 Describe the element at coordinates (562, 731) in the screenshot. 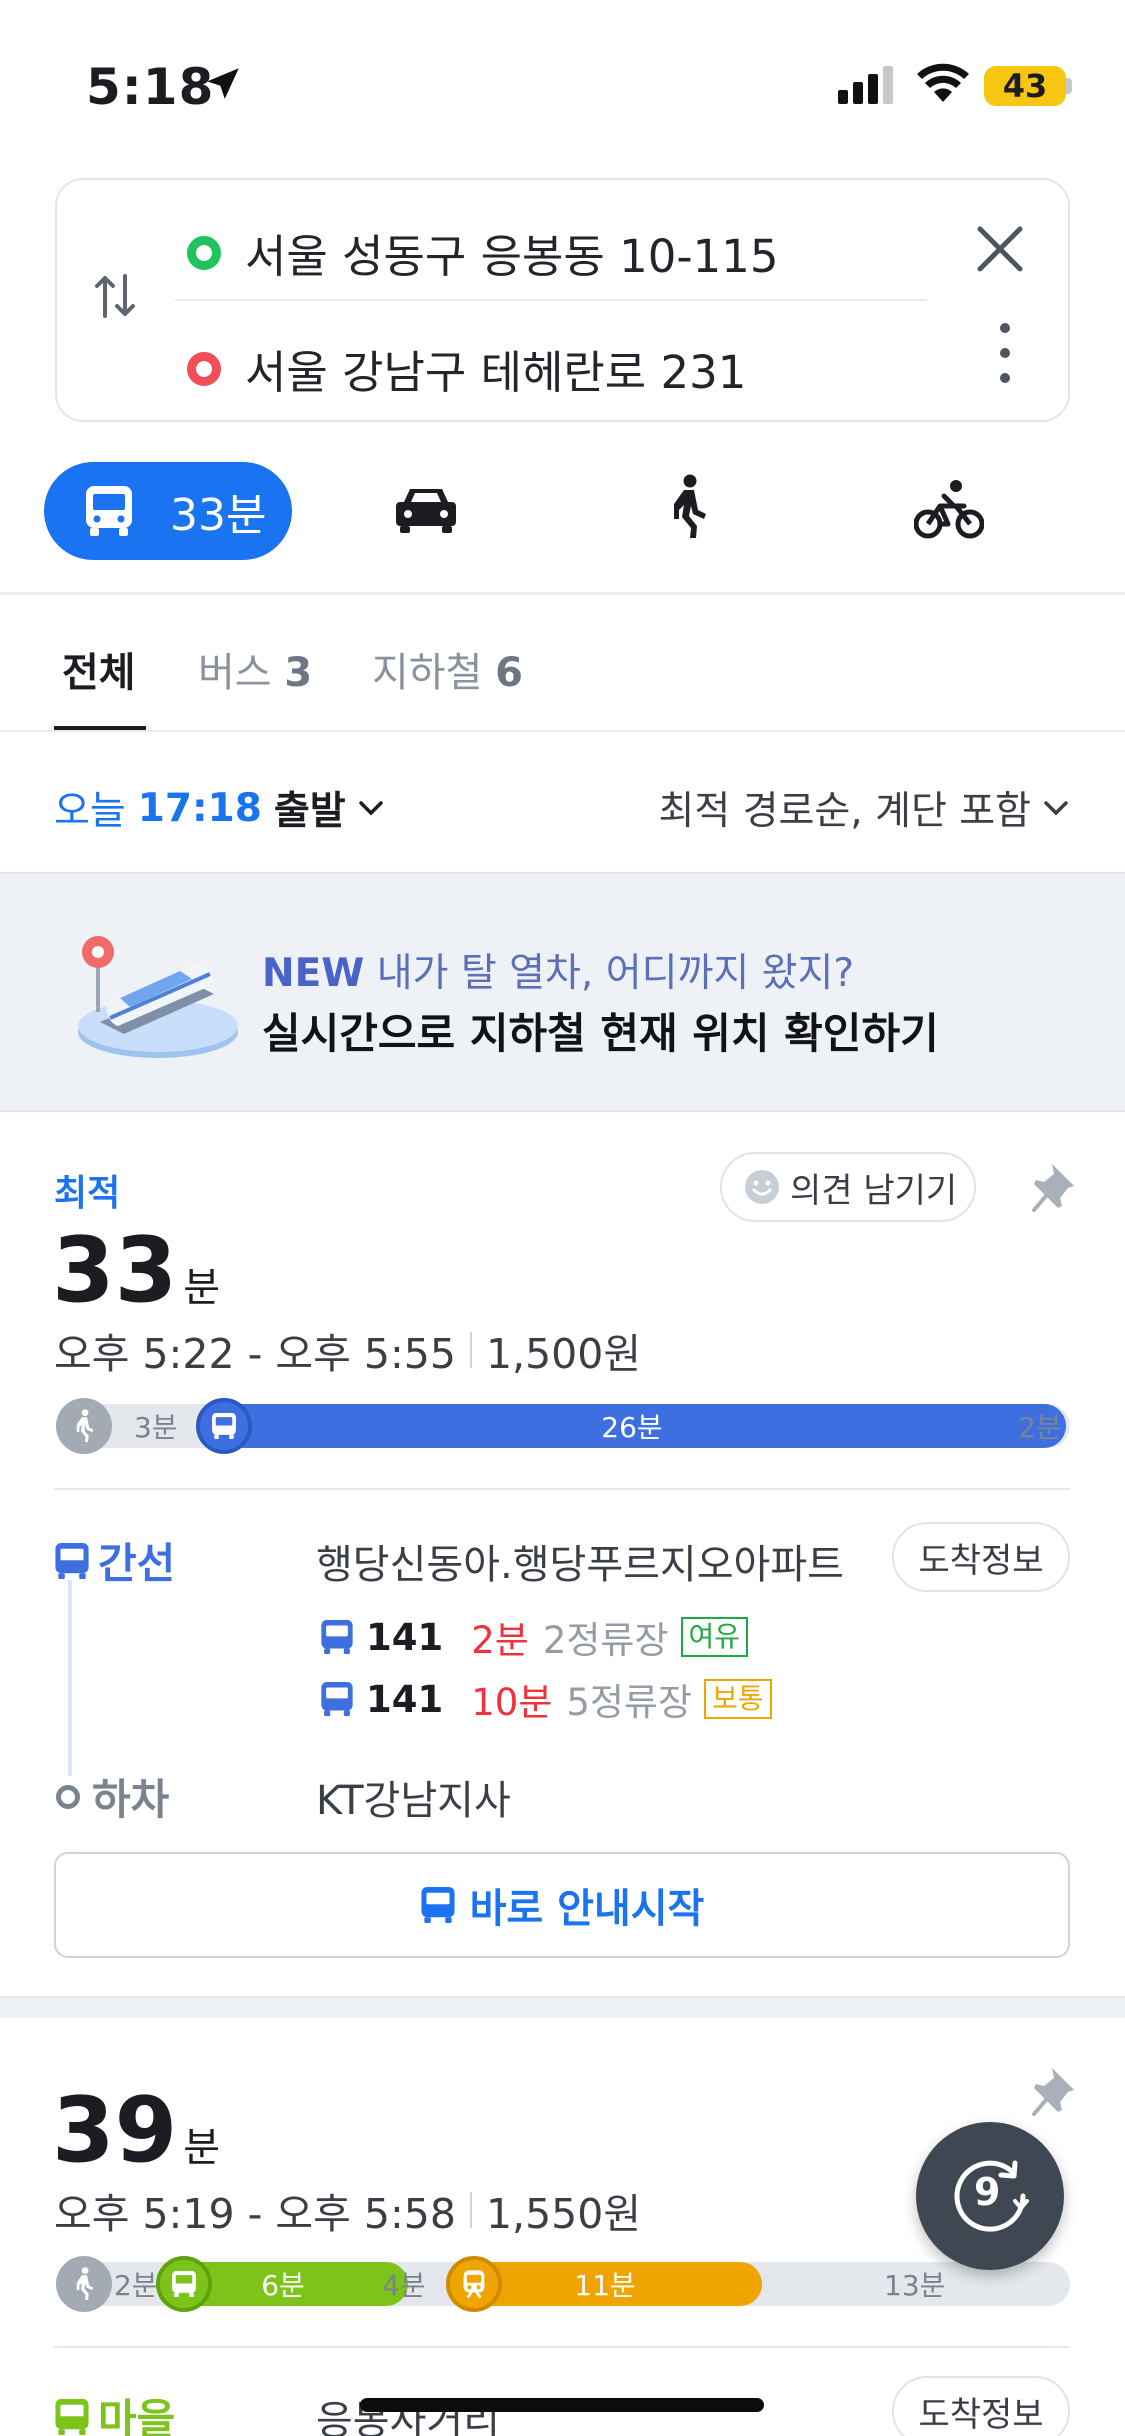

I see `tabs-divider` at that location.